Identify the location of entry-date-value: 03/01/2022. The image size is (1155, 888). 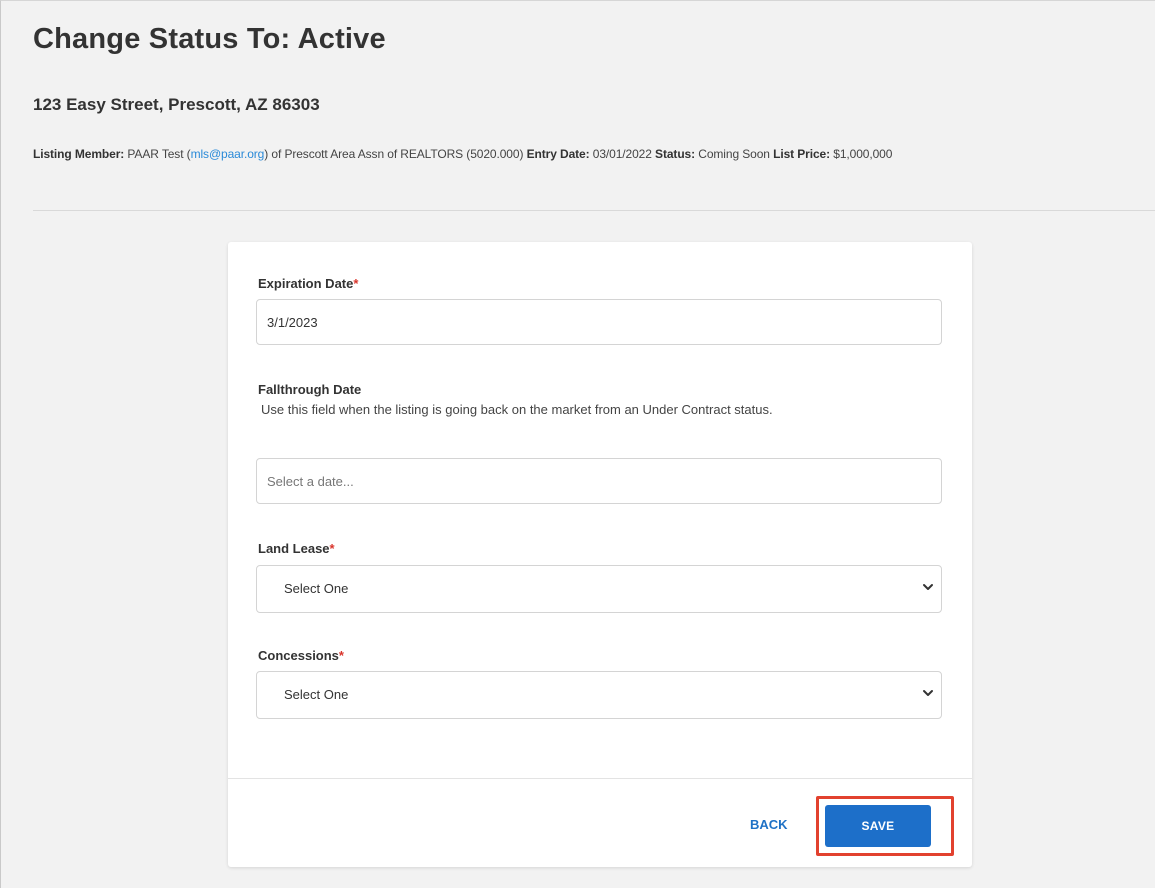
(622, 154).